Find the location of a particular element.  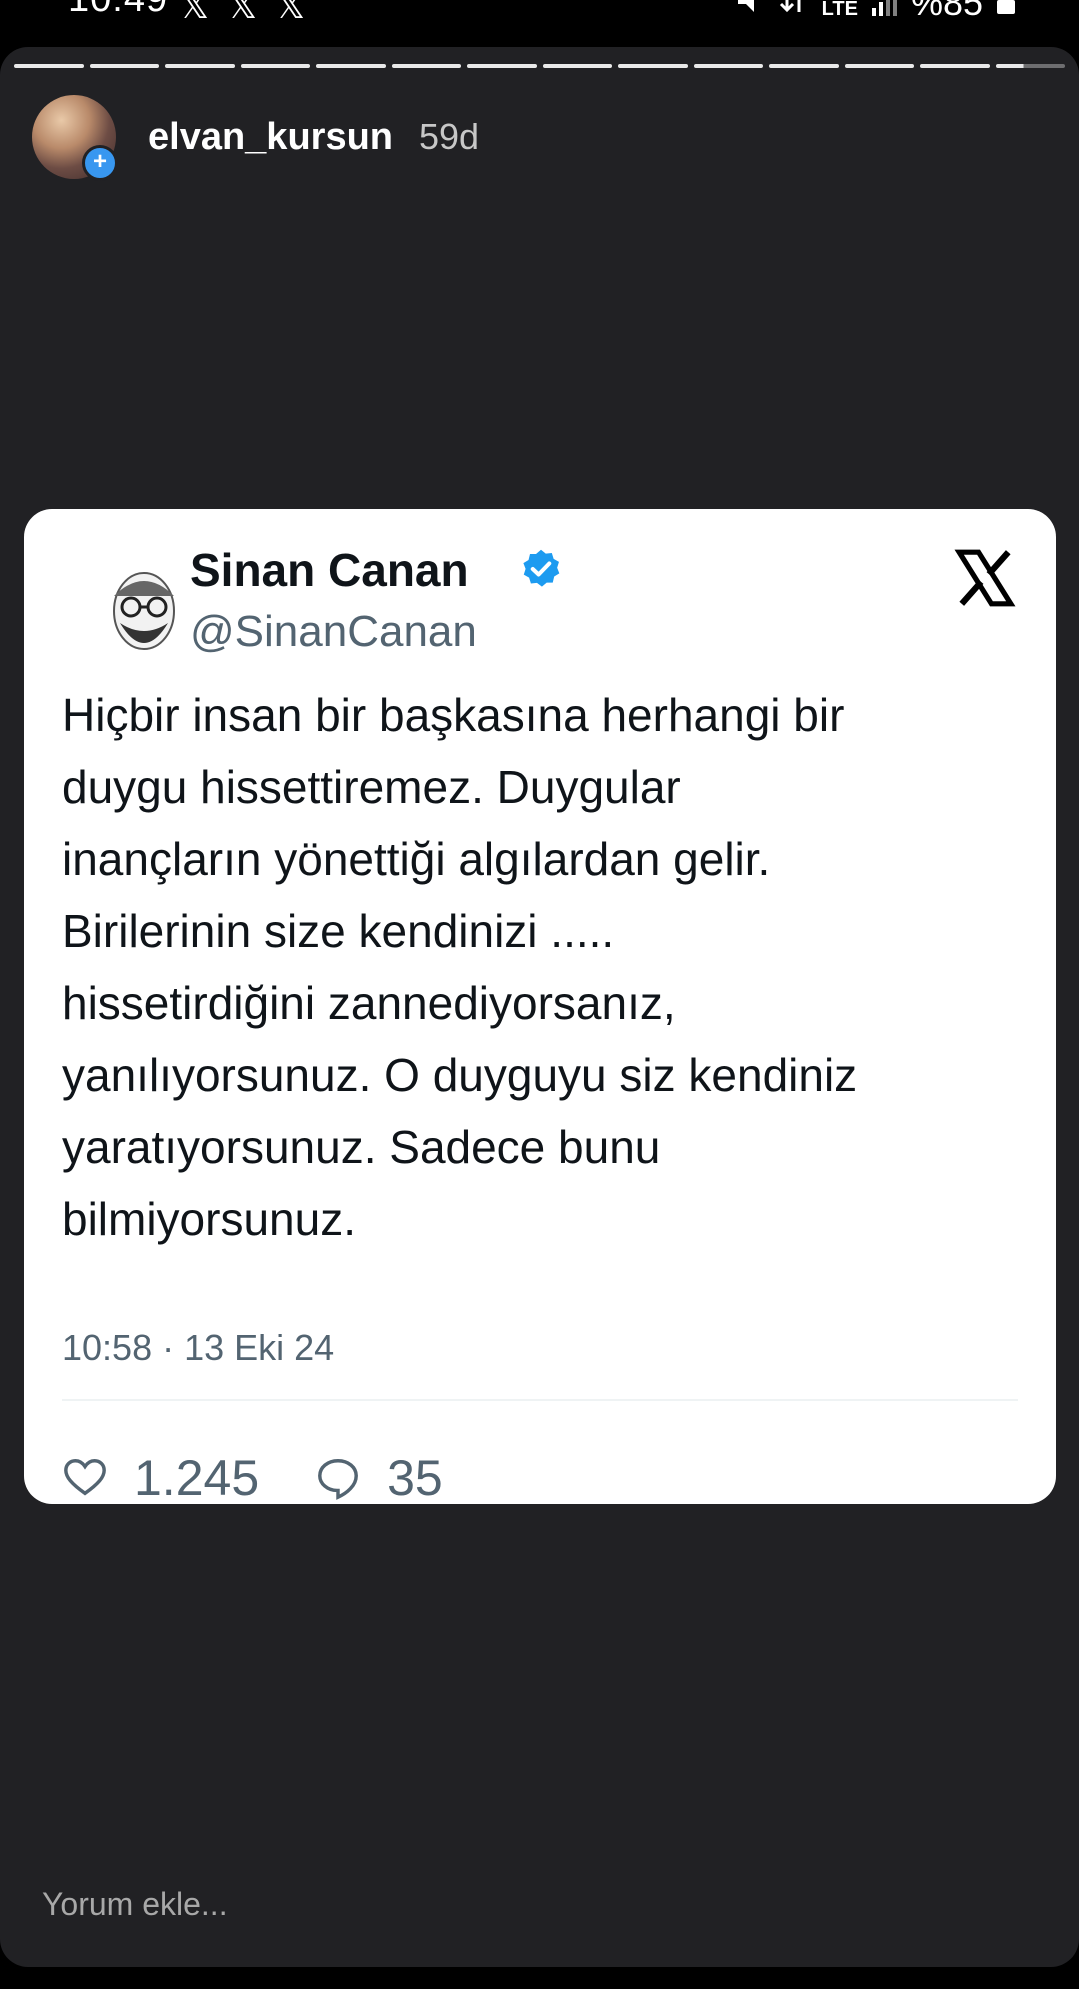

heart-icon is located at coordinates (85, 1477).